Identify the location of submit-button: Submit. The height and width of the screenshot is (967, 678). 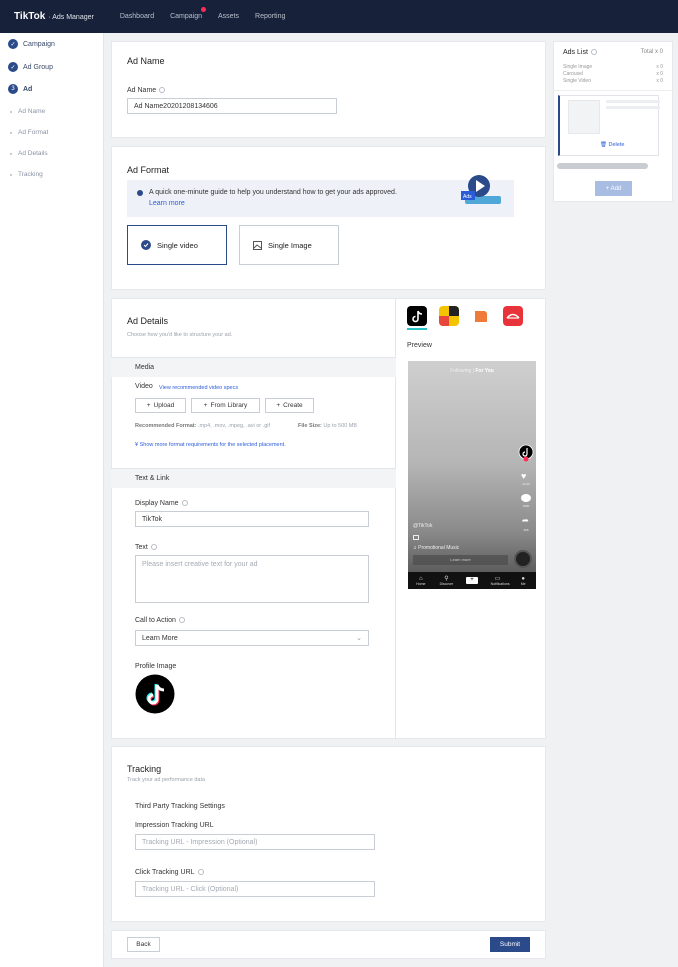
(510, 944).